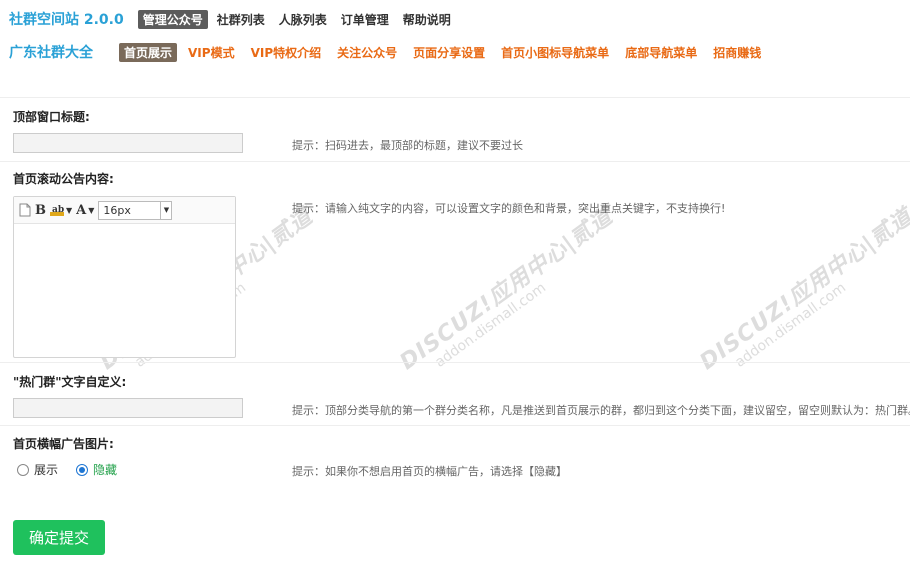 The width and height of the screenshot is (910, 570). I want to click on hot-group-label: "热门群"文字自定义:, so click(70, 382).